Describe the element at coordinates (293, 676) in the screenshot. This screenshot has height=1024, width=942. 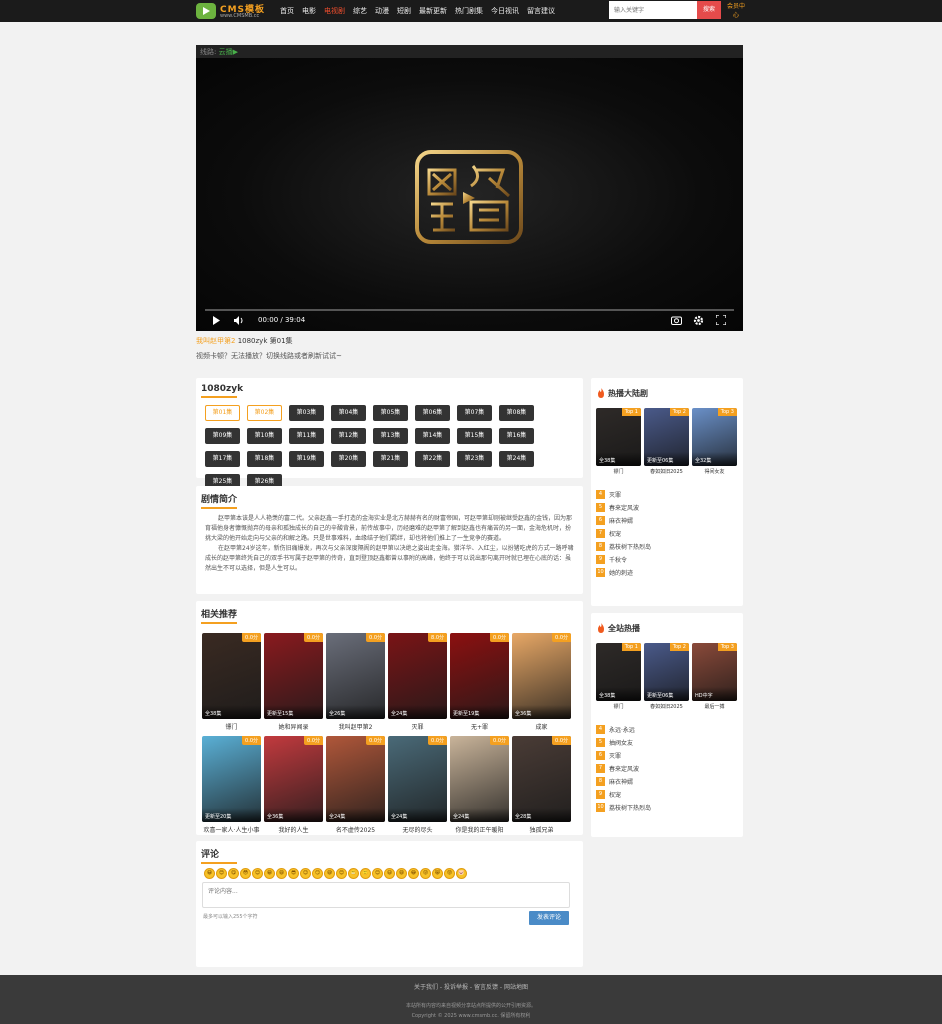
I see `movie-poster: 0.0分 更新至15集` at that location.